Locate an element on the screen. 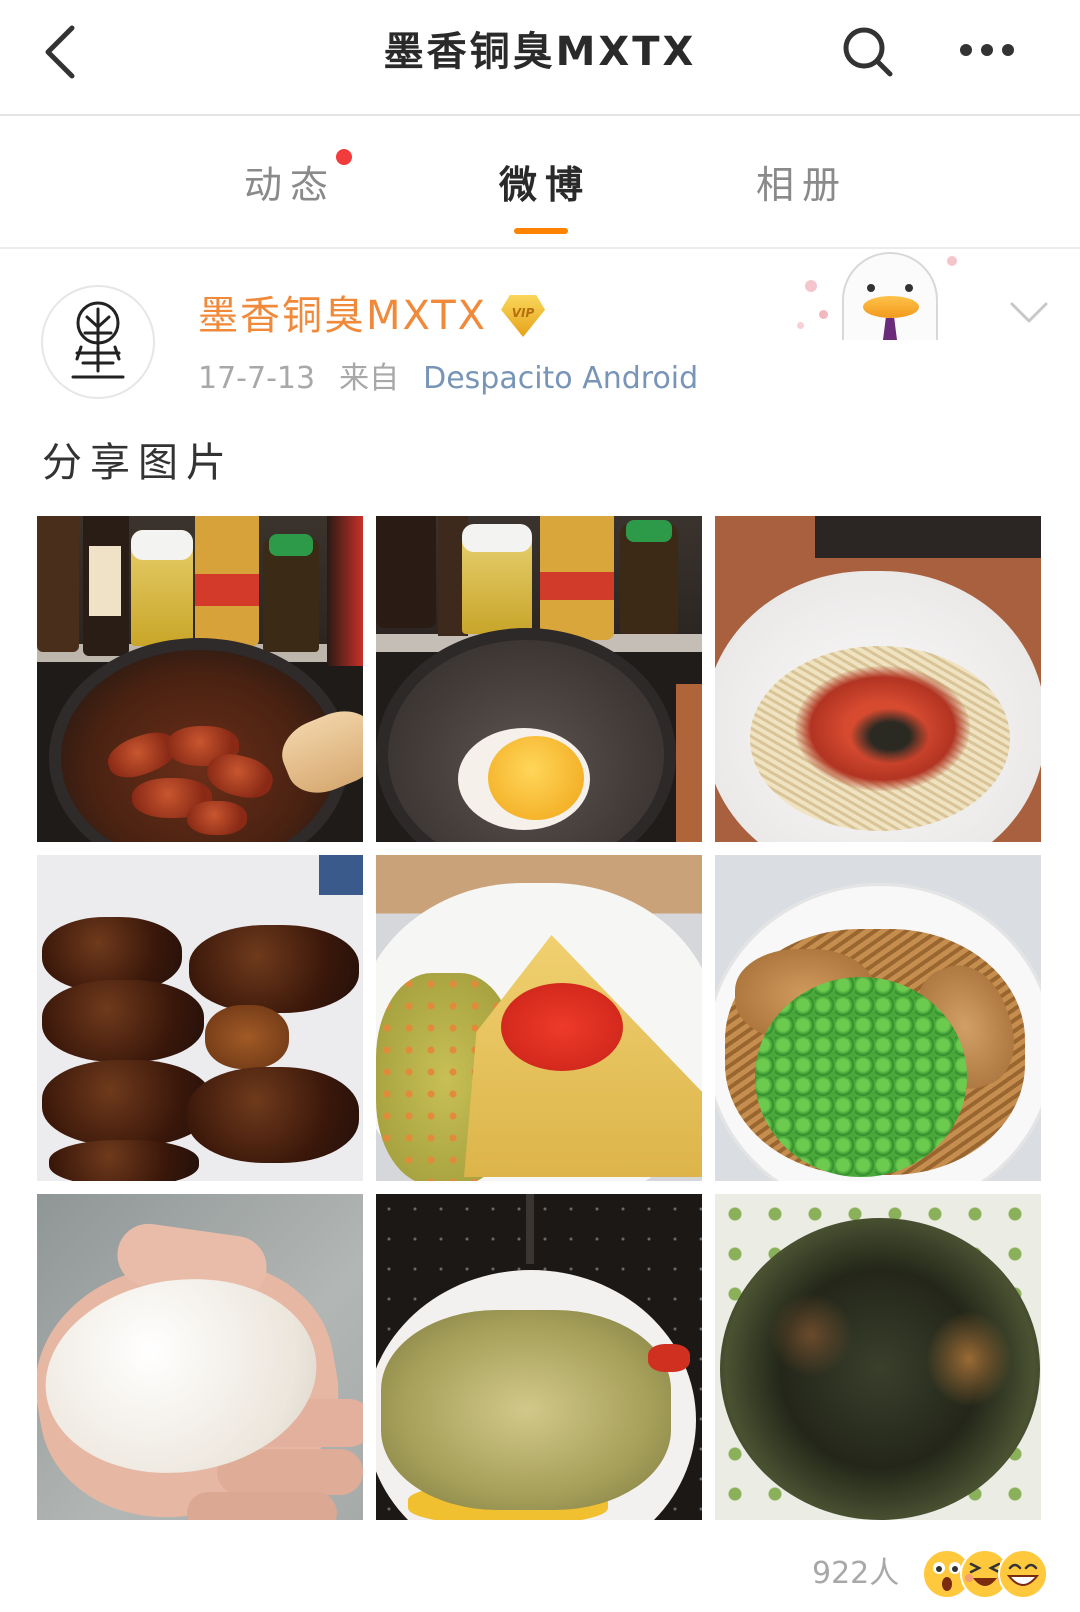  pan-handle is located at coordinates (689, 763).